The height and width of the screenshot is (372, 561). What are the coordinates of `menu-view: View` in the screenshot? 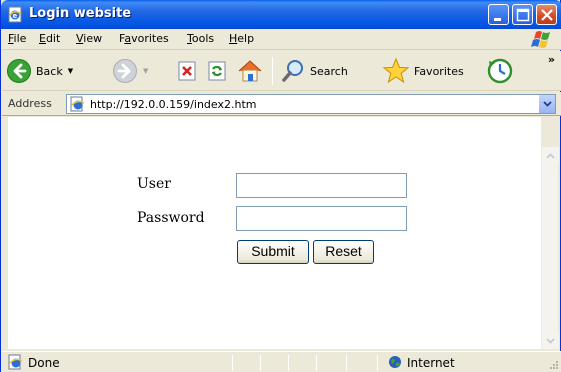 It's located at (89, 38).